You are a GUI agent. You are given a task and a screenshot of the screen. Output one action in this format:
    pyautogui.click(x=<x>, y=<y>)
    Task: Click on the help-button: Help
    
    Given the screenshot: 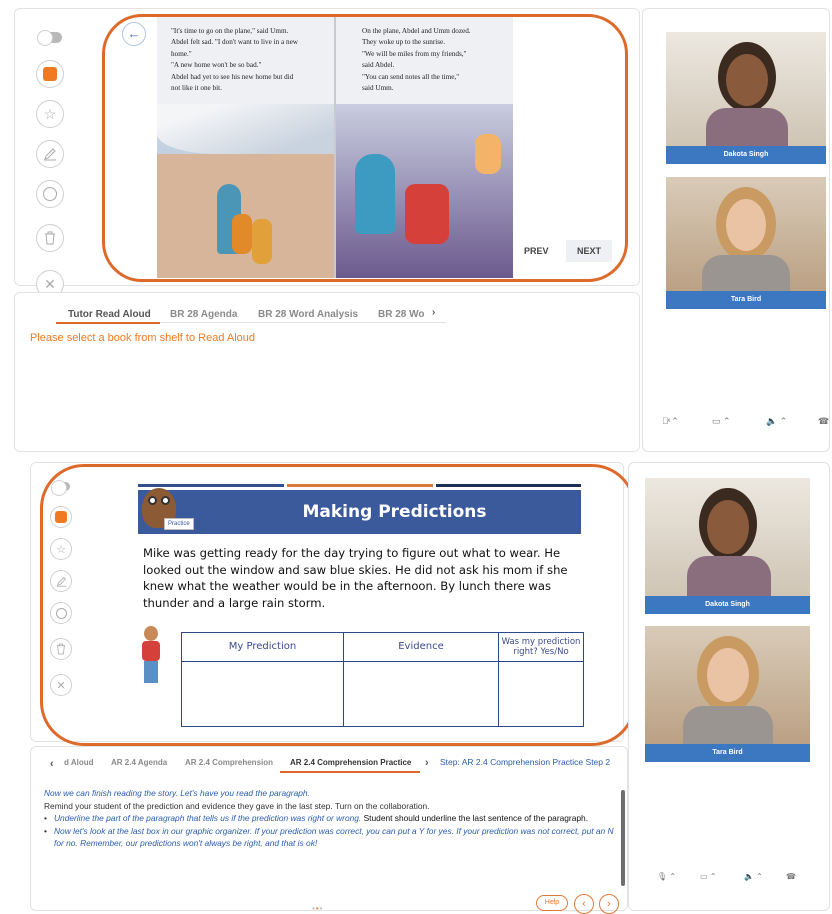 What is the action you would take?
    pyautogui.click(x=552, y=903)
    